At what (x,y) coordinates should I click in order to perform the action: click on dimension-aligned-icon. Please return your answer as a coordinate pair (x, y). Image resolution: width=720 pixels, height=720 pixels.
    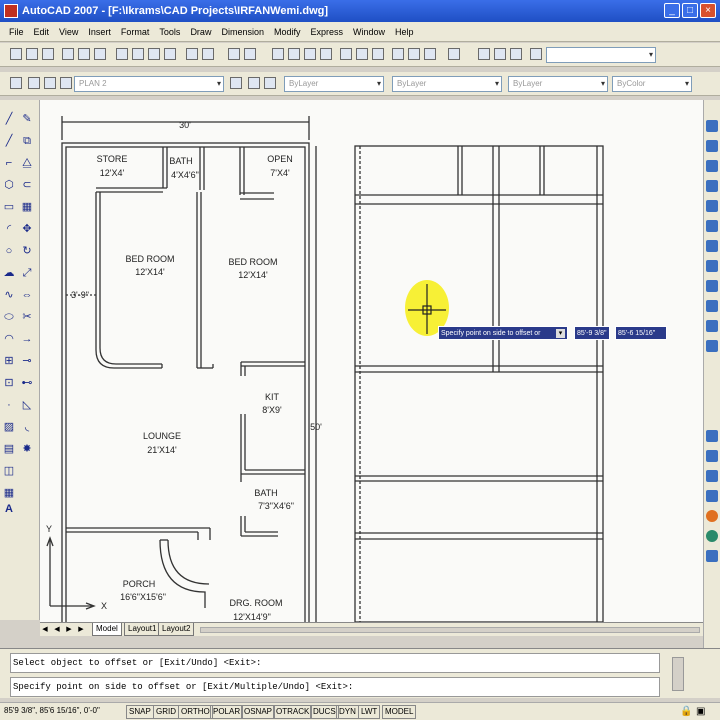
    Looking at the image, I should click on (294, 54).